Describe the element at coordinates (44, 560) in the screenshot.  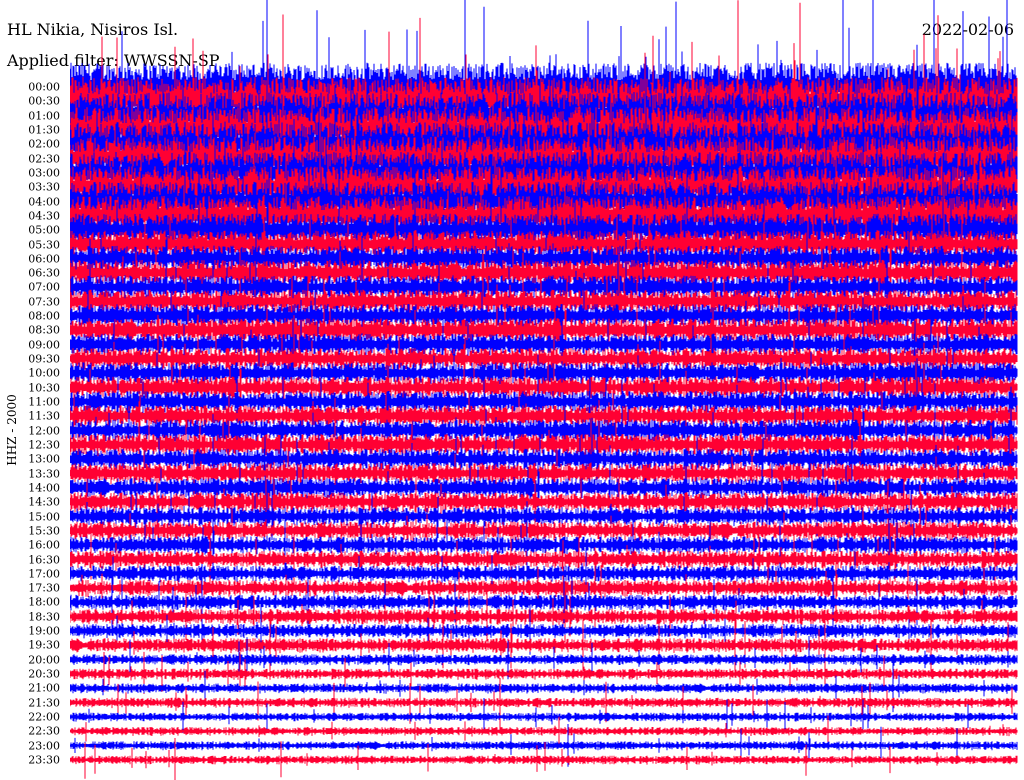
I see `row-label: 16:30` at that location.